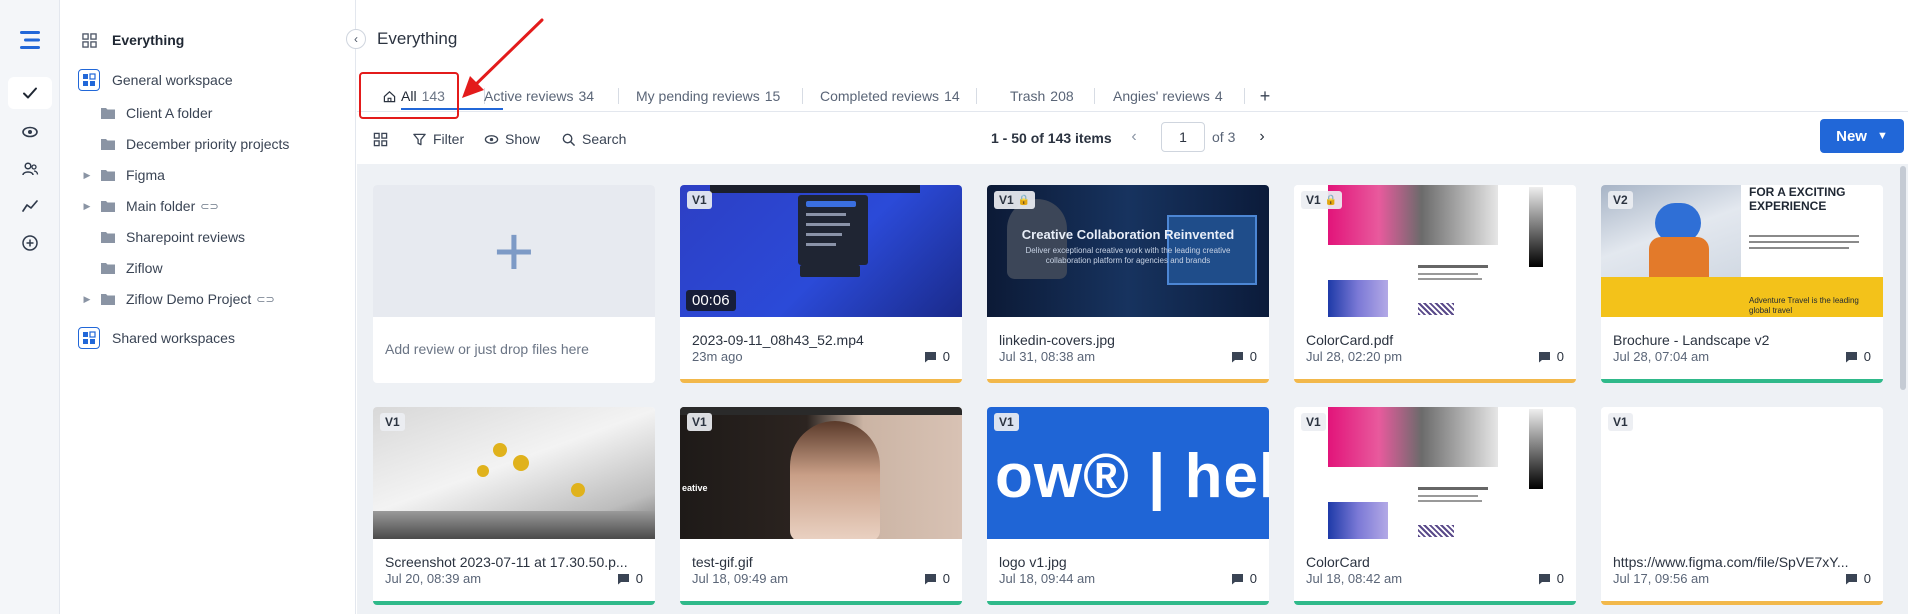  What do you see at coordinates (30, 307) in the screenshot?
I see `icon-rail` at bounding box center [30, 307].